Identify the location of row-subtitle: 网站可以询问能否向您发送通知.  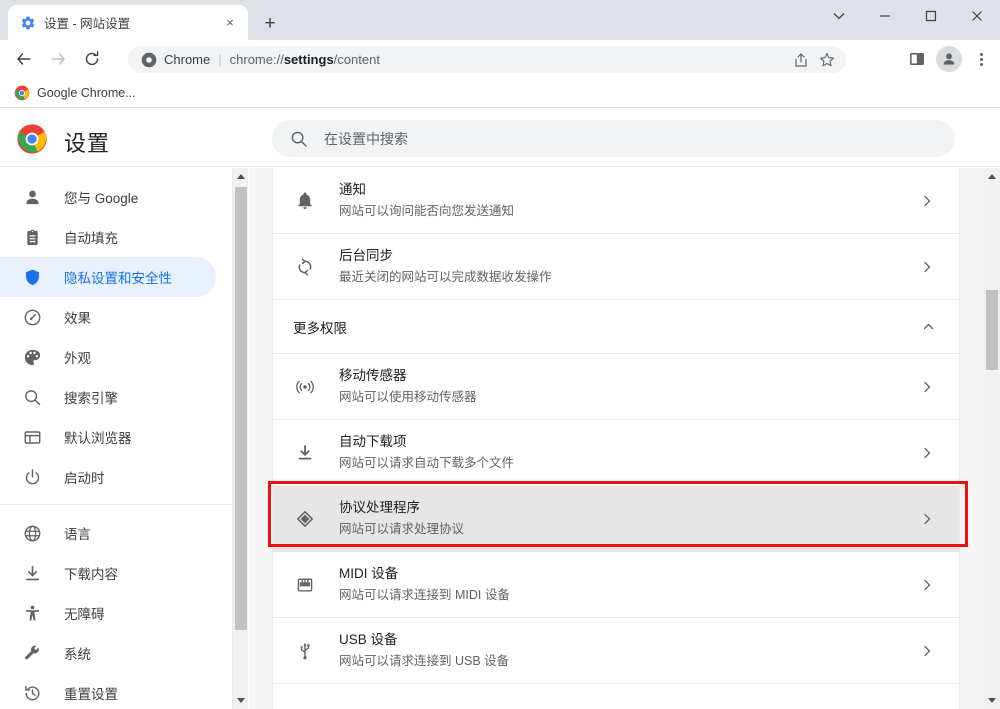
(427, 211).